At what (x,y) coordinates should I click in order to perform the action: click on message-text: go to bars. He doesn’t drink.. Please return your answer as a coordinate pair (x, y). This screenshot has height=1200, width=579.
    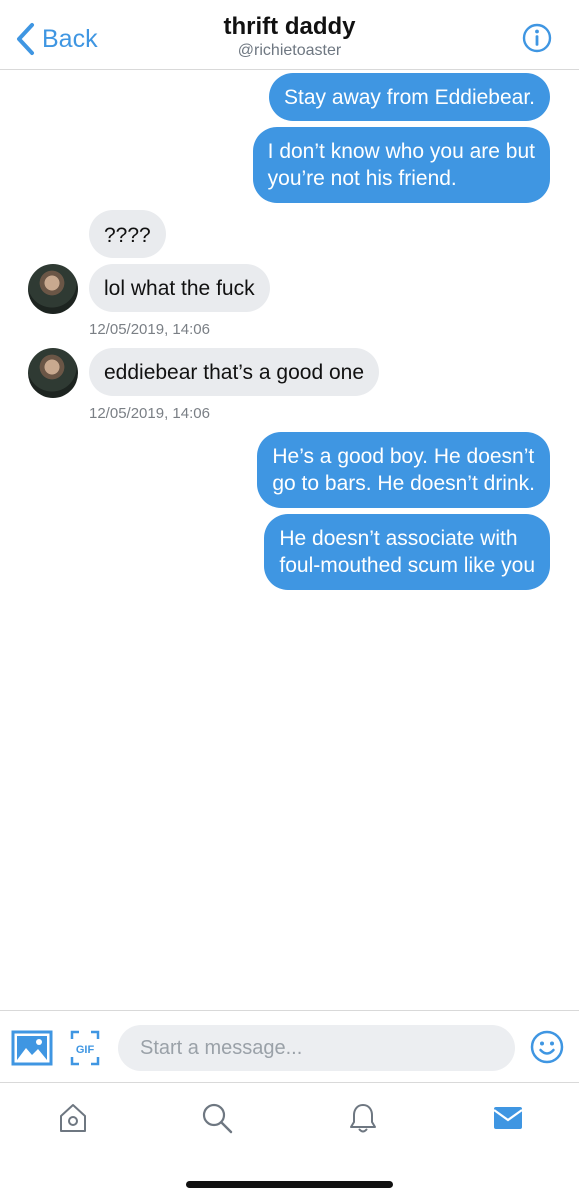
    Looking at the image, I should click on (403, 483).